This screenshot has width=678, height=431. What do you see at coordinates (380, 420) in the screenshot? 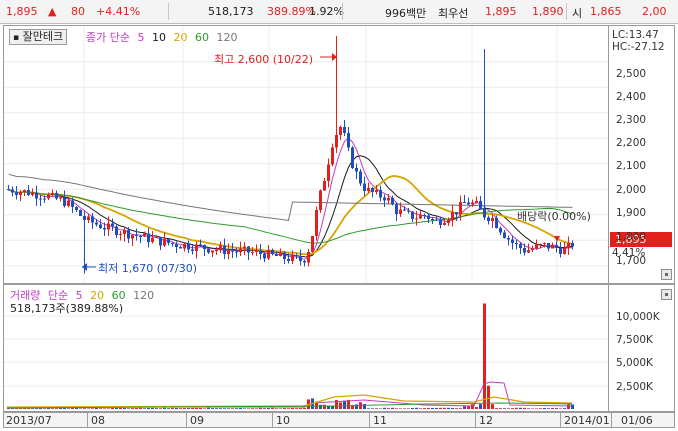
I see `date-label: 11` at bounding box center [380, 420].